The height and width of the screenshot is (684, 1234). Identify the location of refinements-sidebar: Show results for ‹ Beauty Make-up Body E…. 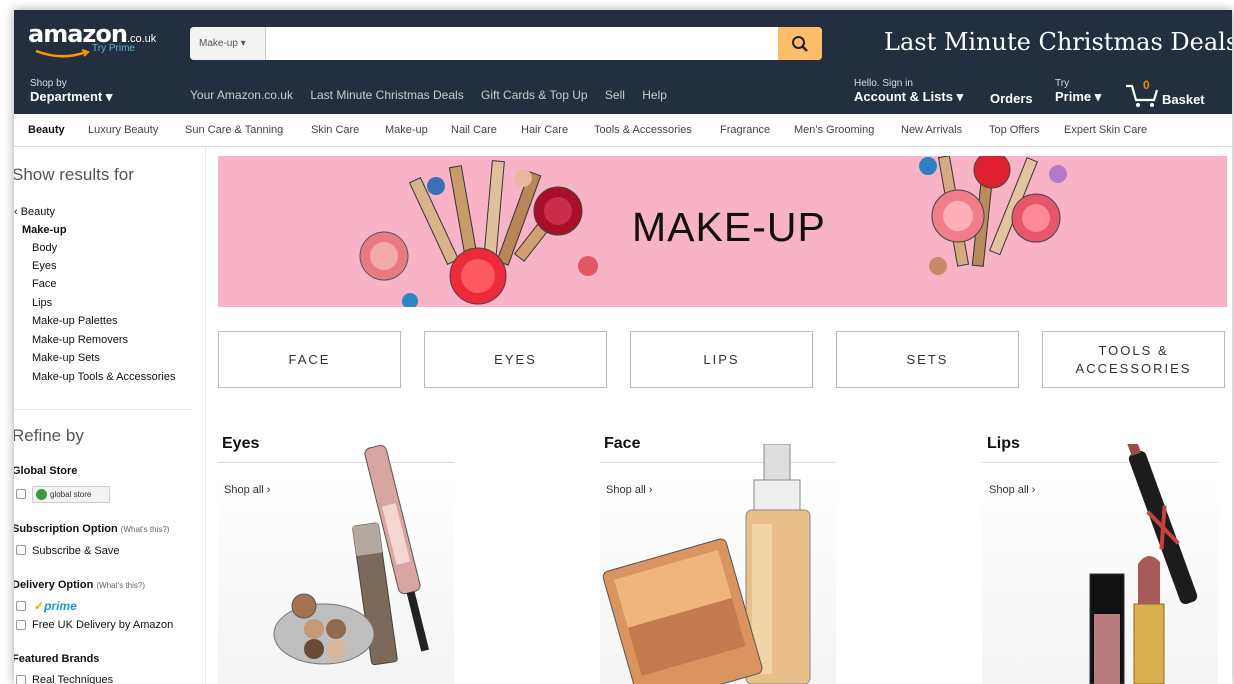
(110, 415).